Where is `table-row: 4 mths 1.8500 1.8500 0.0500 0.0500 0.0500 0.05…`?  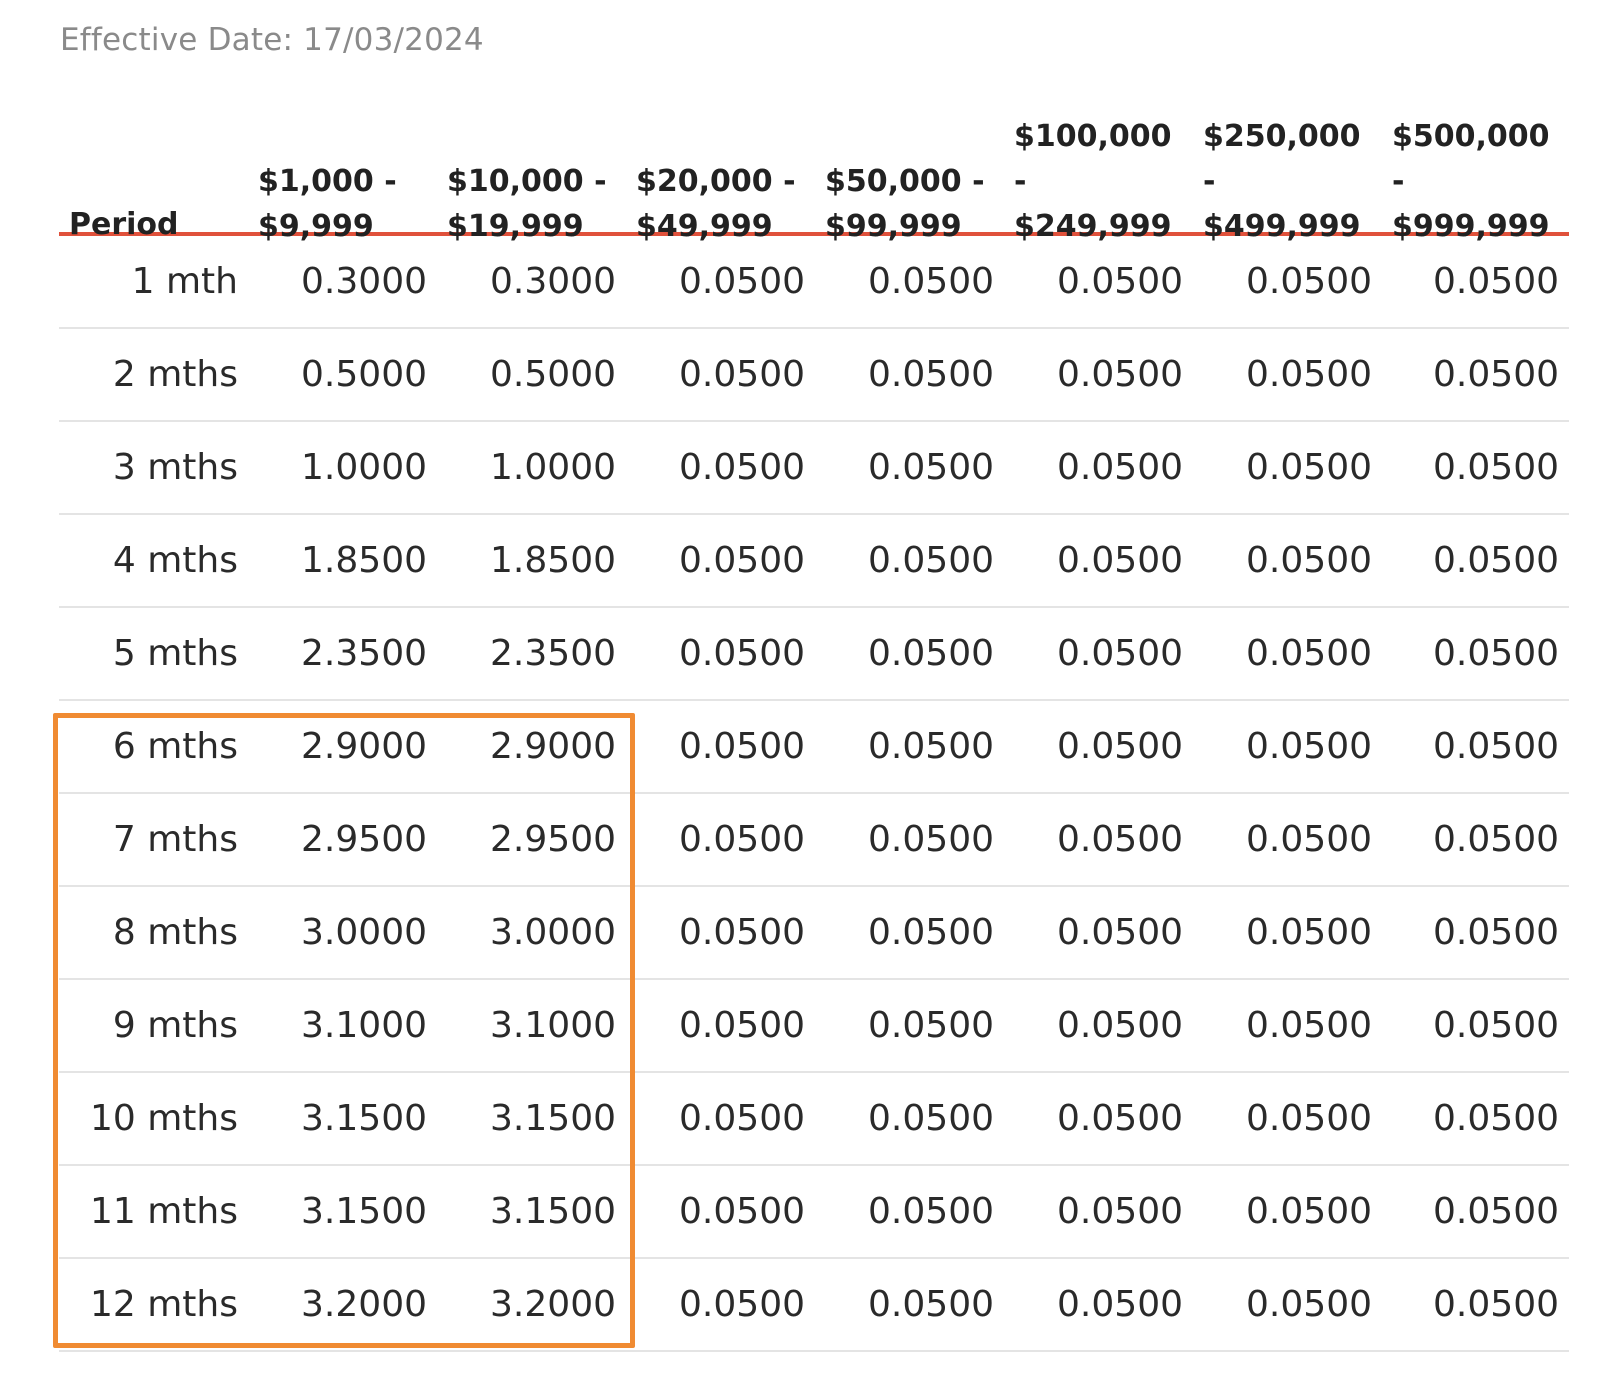
table-row: 4 mths 1.8500 1.8500 0.0500 0.0500 0.0500 0.05… is located at coordinates (814, 561).